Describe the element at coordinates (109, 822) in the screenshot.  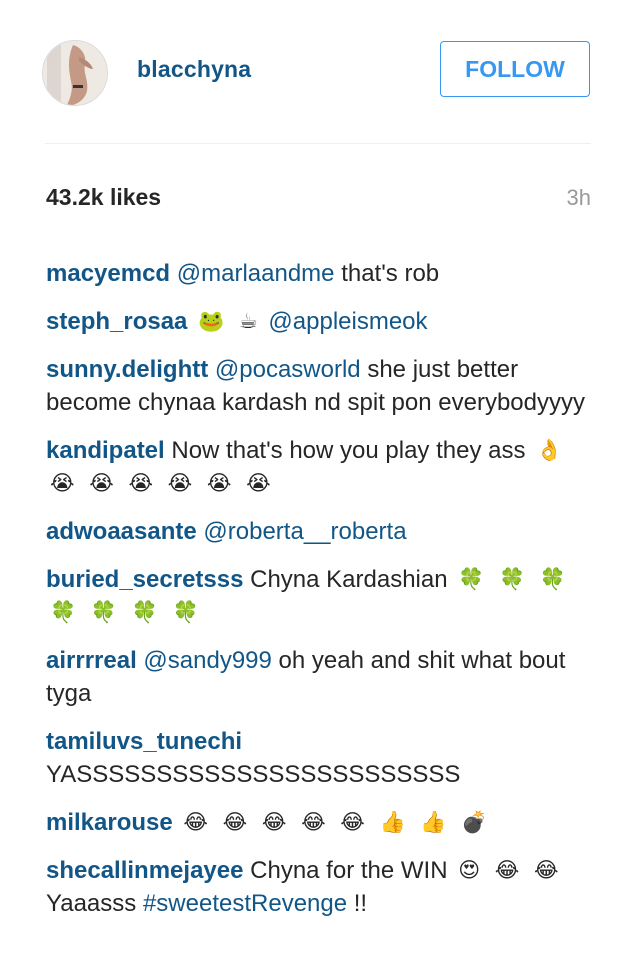
I see `comment-author-link: milkarouse` at that location.